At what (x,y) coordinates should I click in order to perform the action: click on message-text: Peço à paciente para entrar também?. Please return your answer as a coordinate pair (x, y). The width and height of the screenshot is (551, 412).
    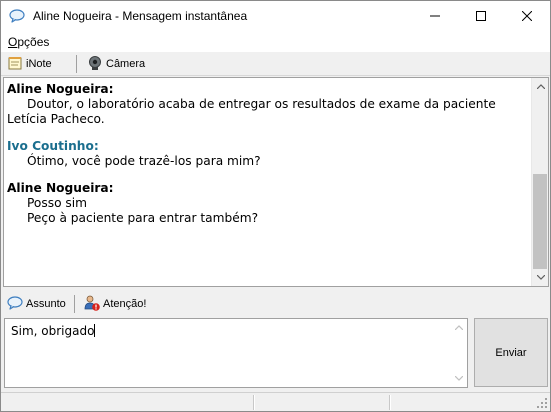
    Looking at the image, I should click on (143, 218).